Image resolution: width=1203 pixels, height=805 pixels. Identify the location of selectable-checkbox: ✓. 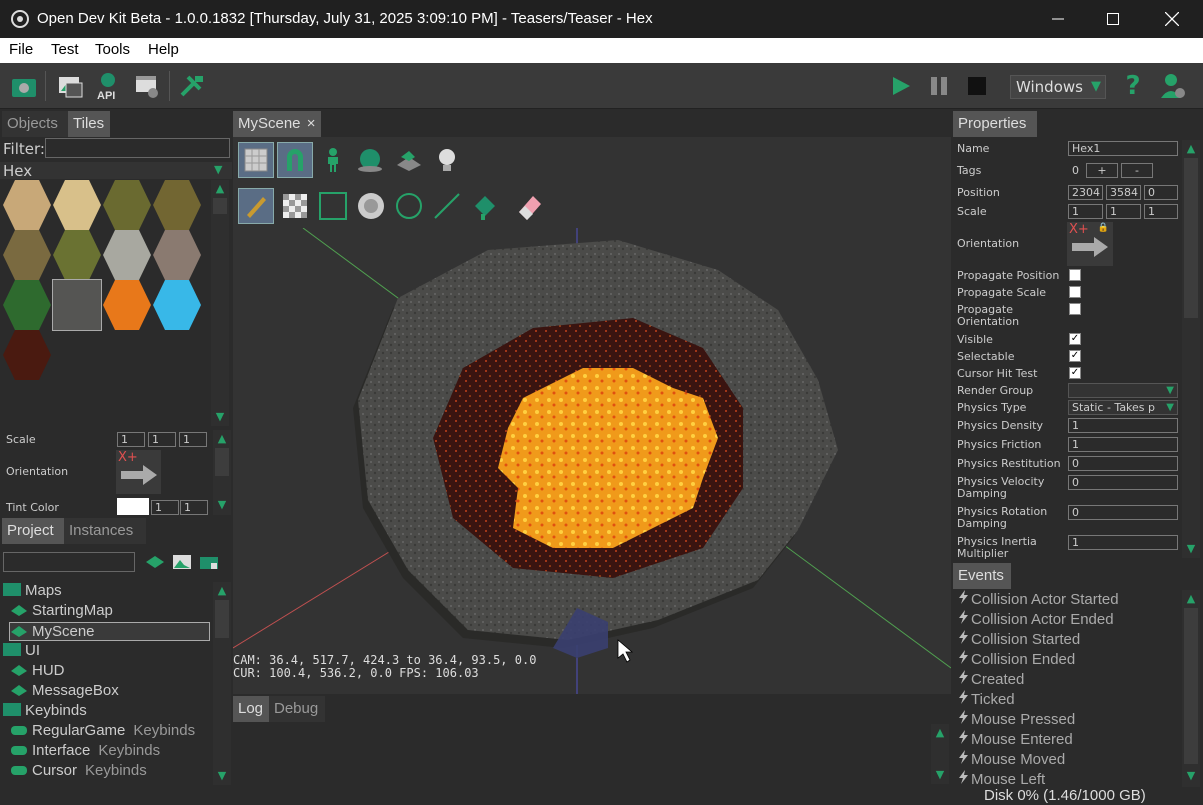
(1075, 356).